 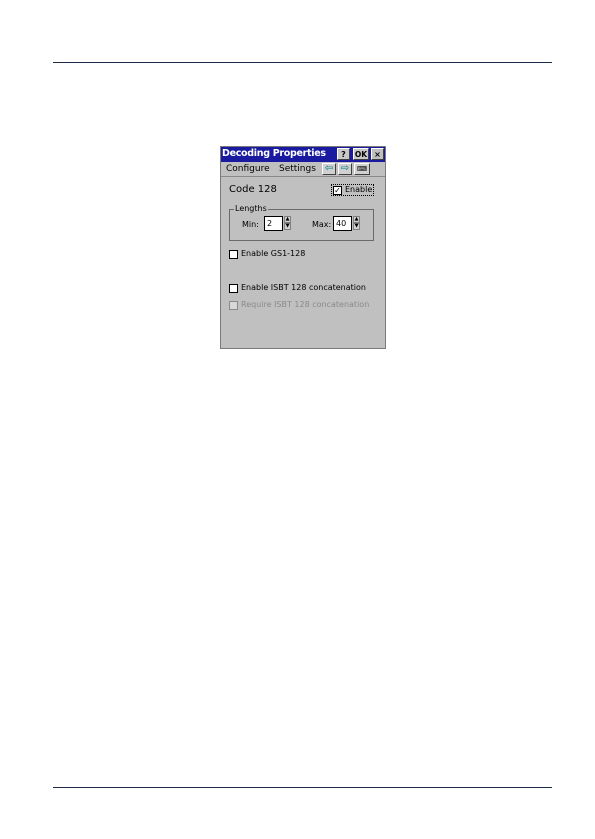 What do you see at coordinates (233, 288) in the screenshot?
I see `isbt-concatenation-checkbox` at bounding box center [233, 288].